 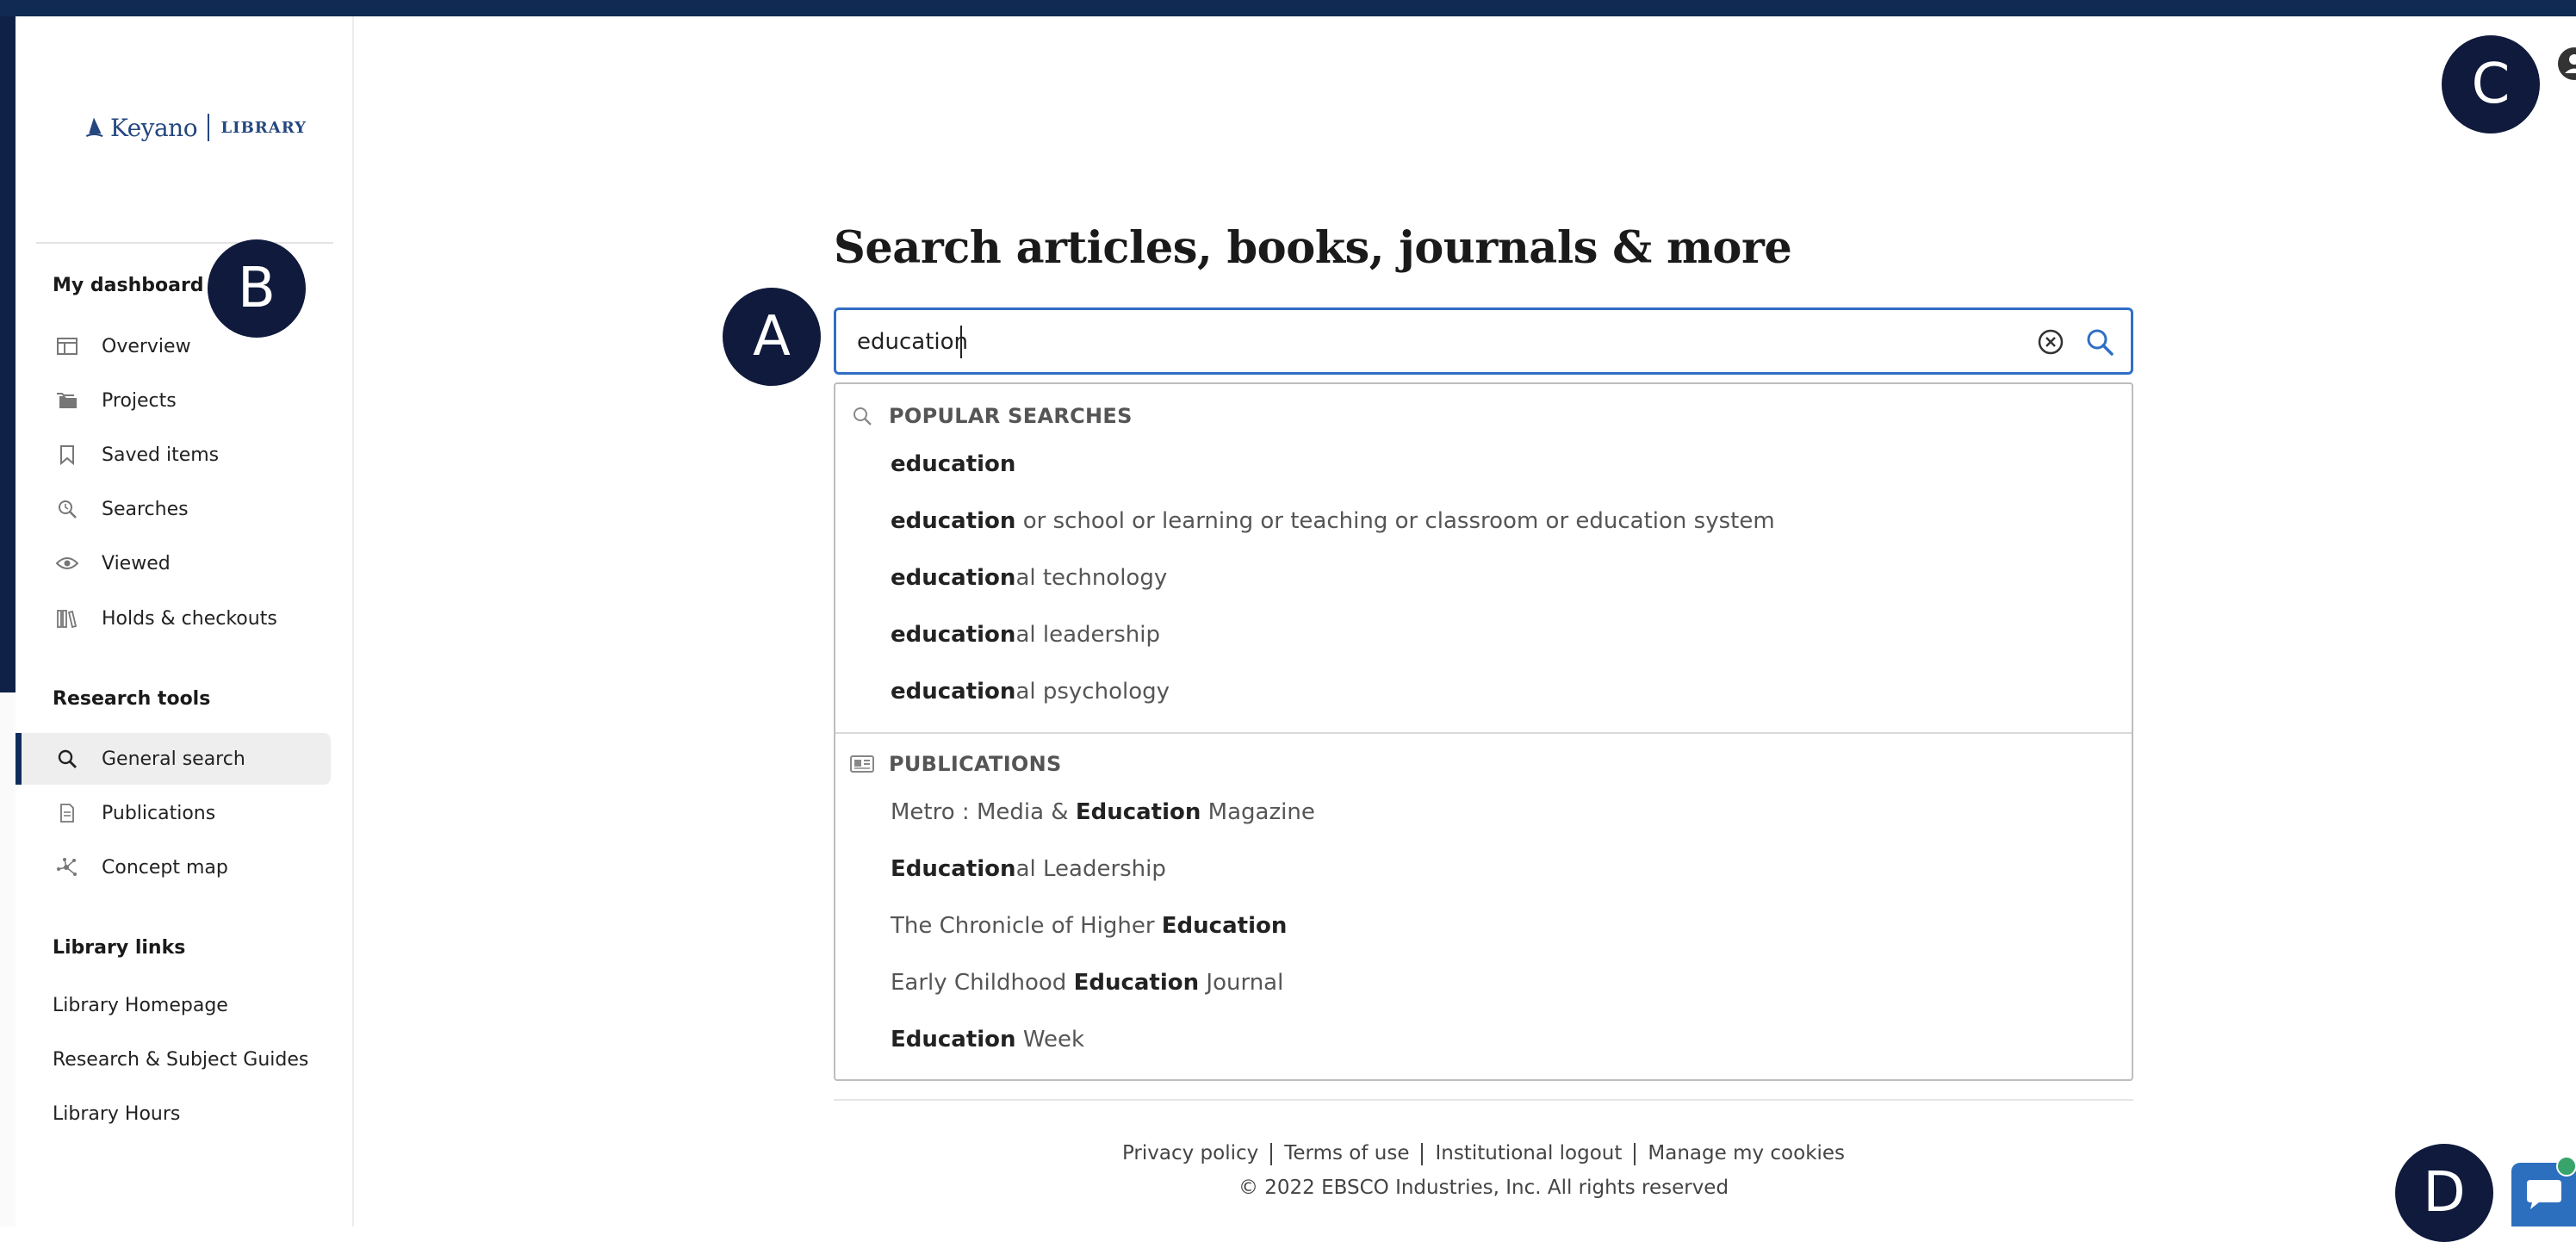 What do you see at coordinates (1288, 8) in the screenshot?
I see `top-bar` at bounding box center [1288, 8].